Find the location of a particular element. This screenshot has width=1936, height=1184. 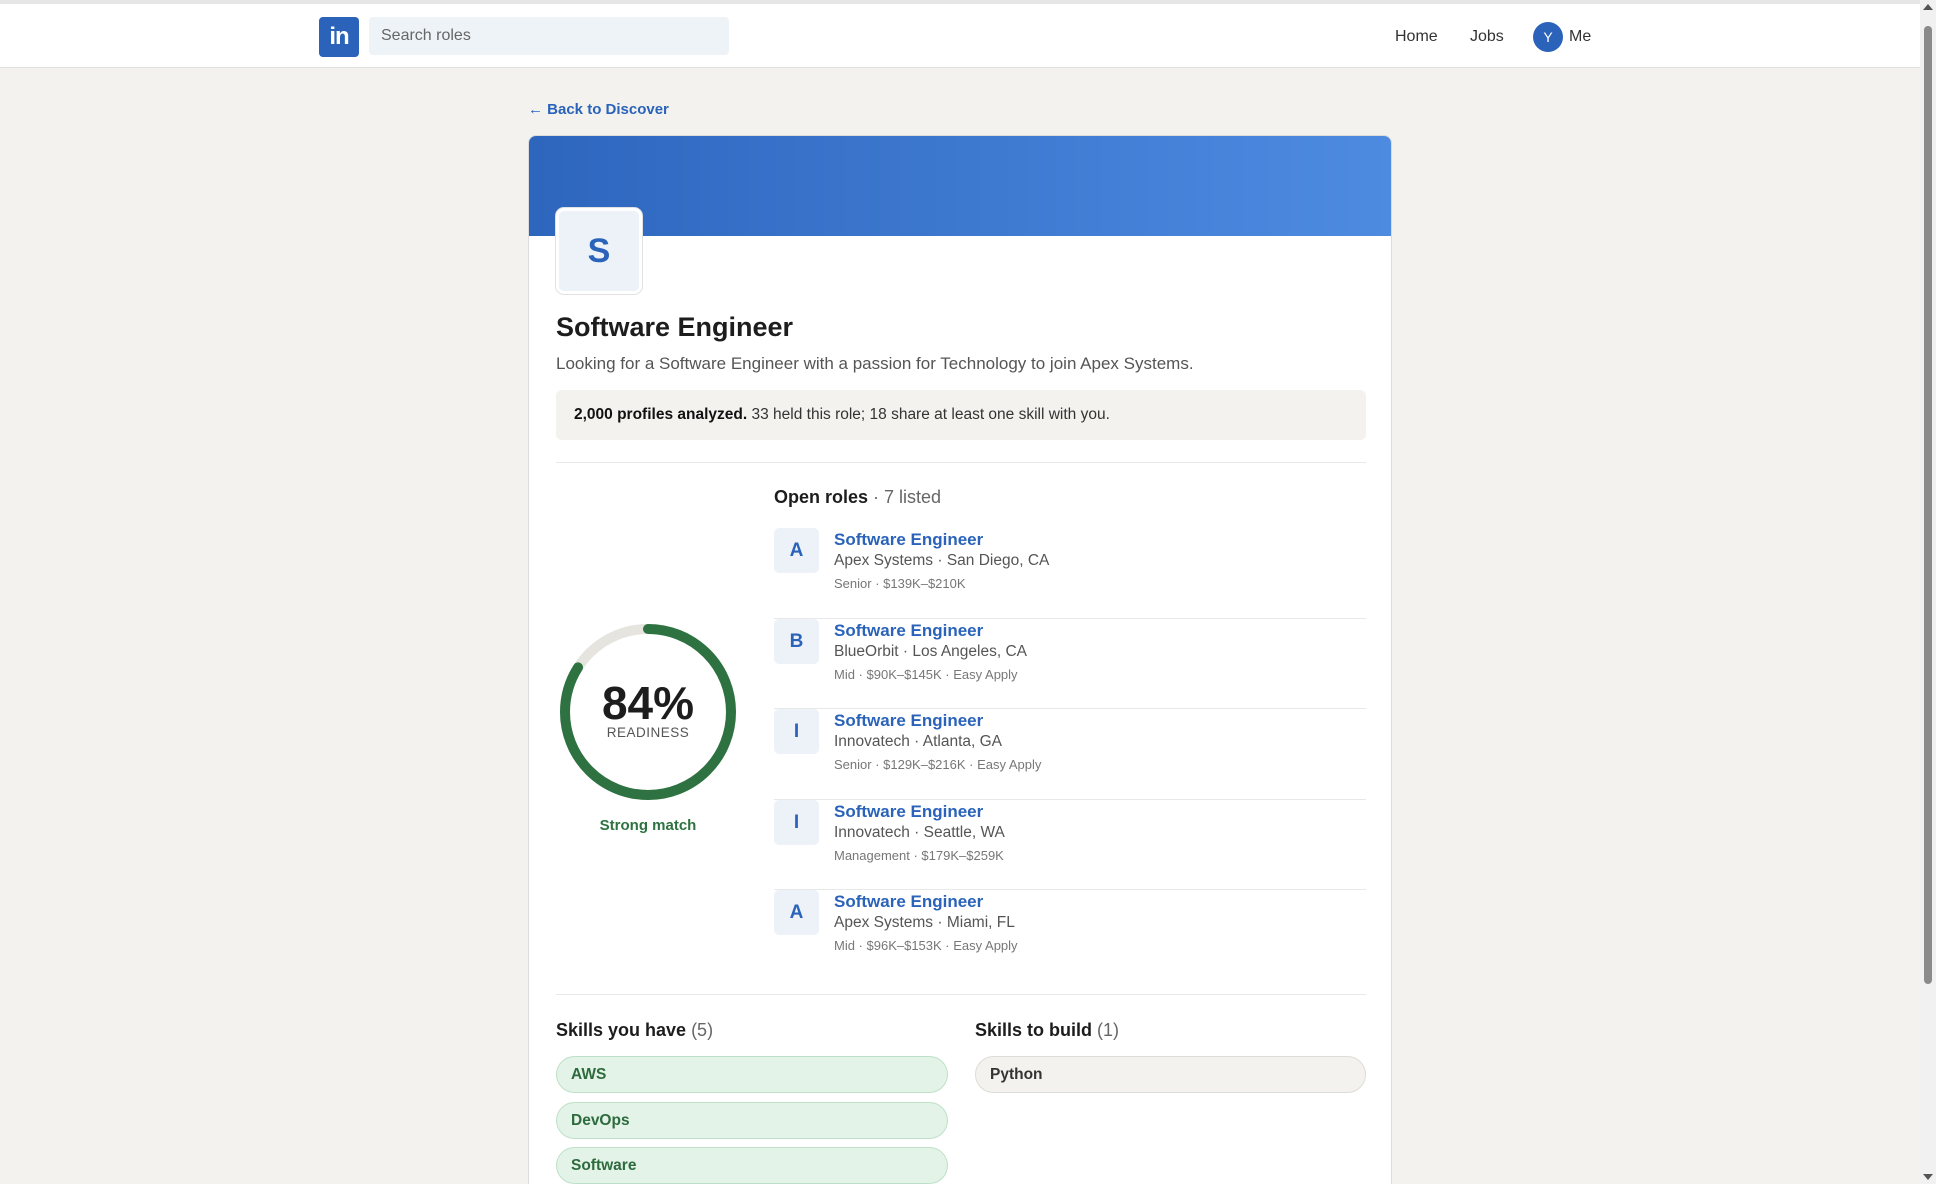

role-meta: Mid · $90K–$145K · Easy Apply is located at coordinates (926, 674).